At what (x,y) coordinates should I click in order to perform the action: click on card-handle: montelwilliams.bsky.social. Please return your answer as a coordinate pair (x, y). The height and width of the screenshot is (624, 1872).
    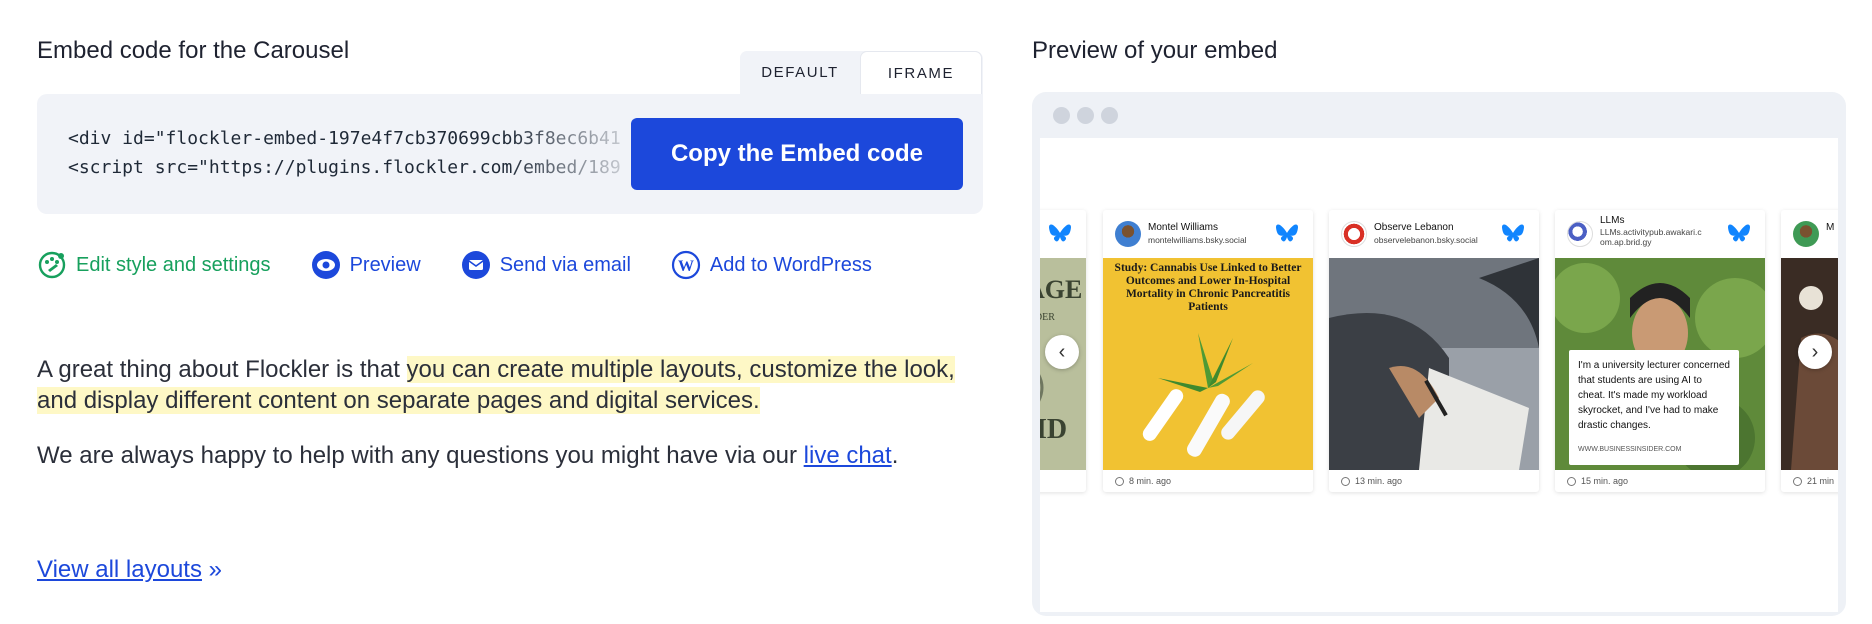
    Looking at the image, I should click on (1197, 240).